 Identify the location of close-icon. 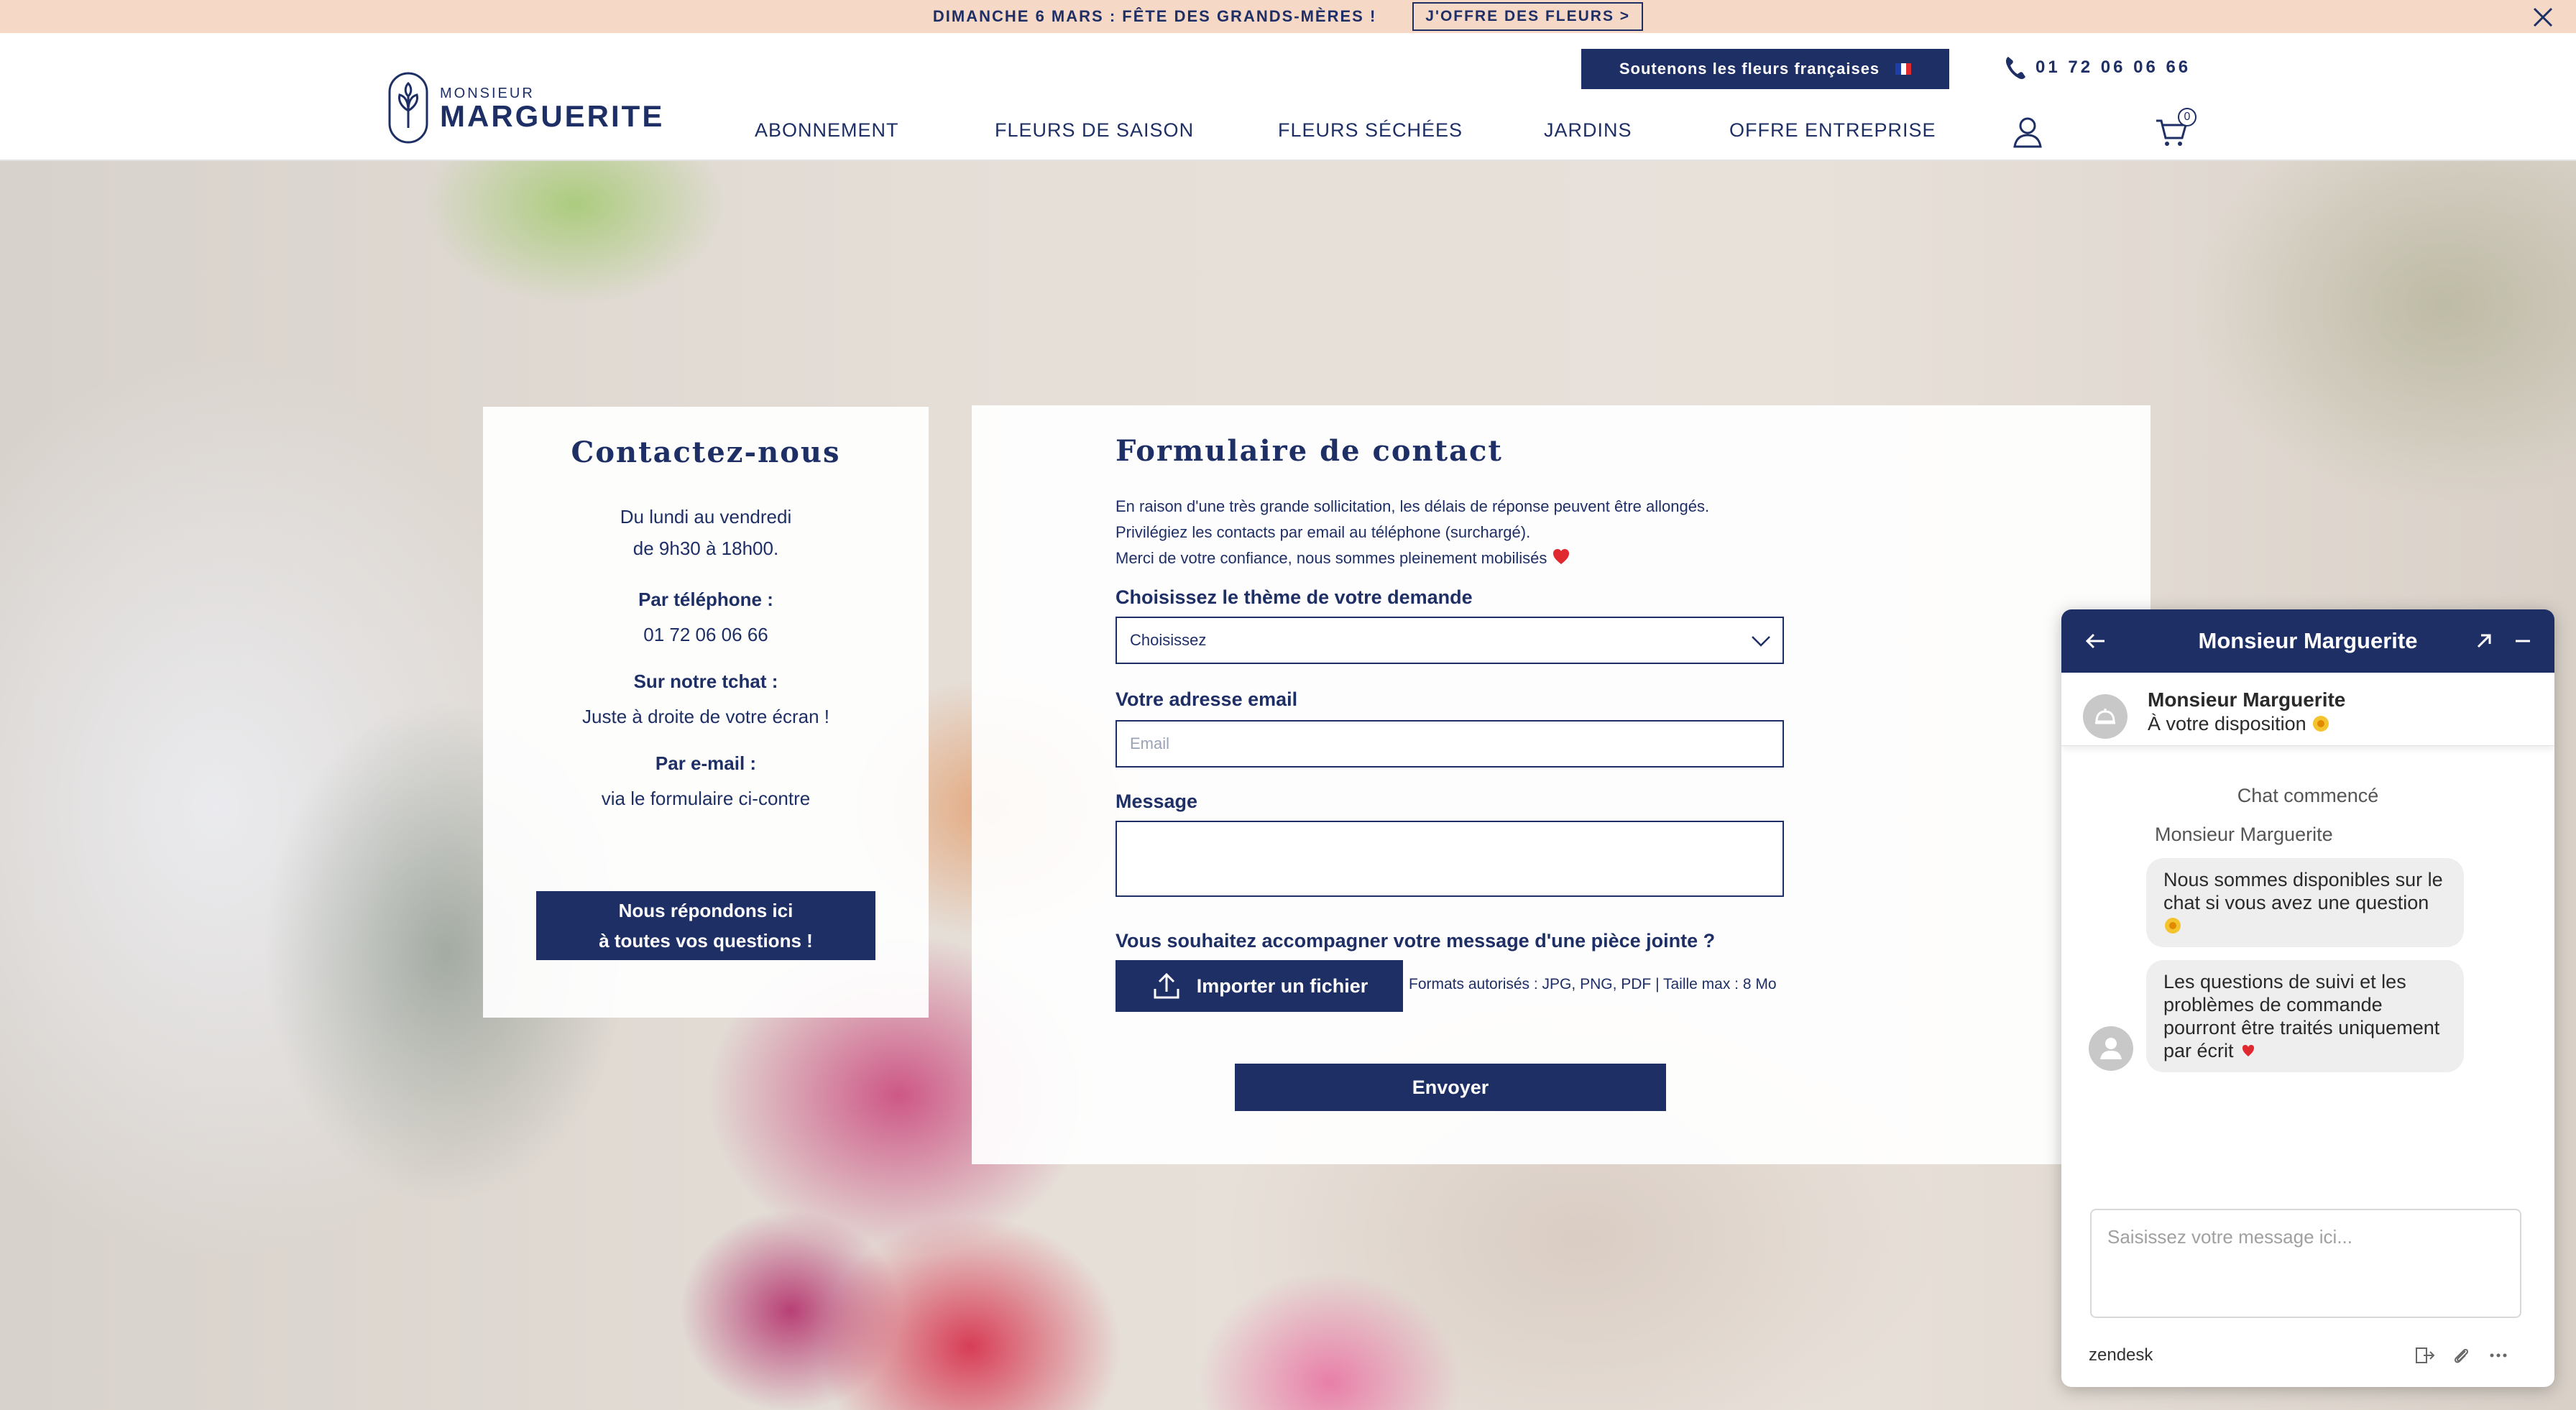
(2543, 17).